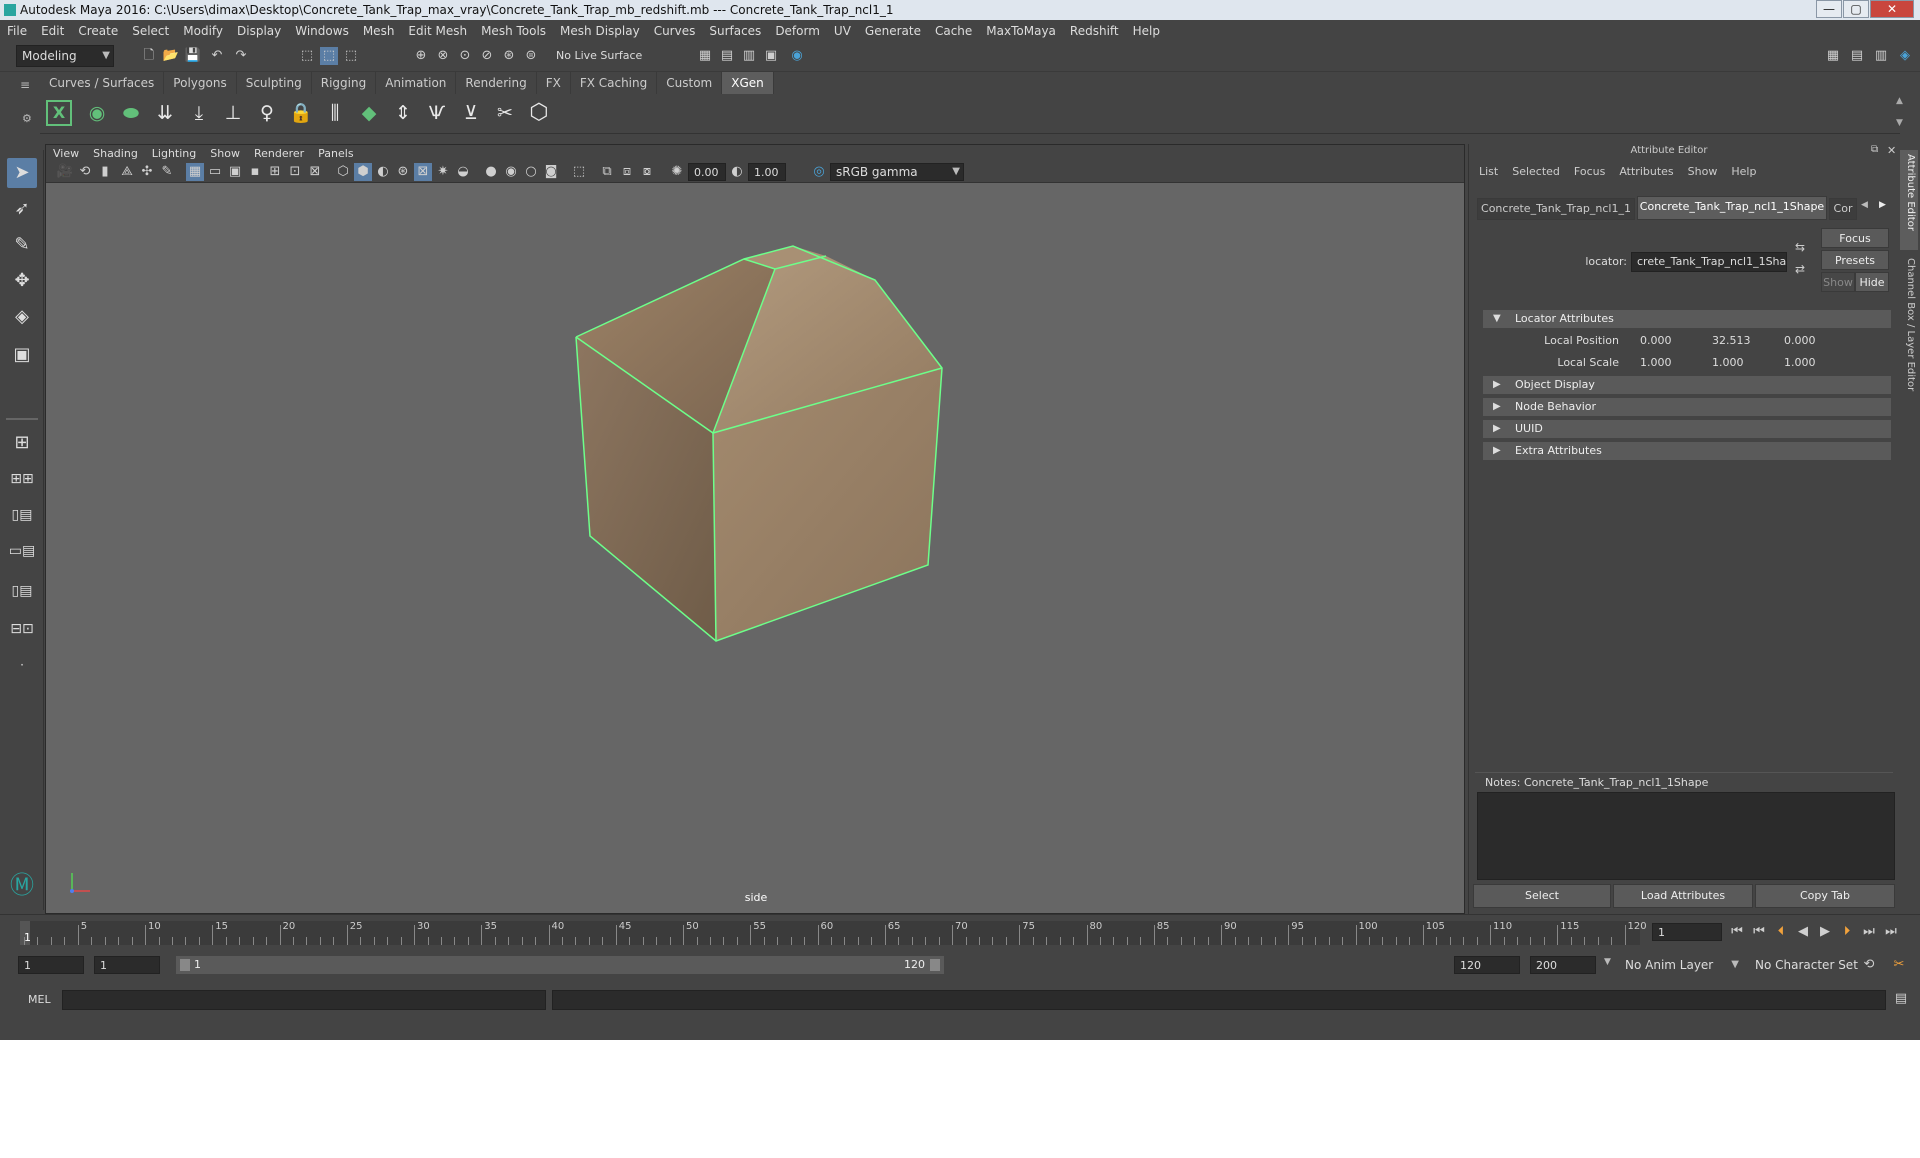 The image size is (1920, 1158). I want to click on save-scene-icon: 💾, so click(193, 56).